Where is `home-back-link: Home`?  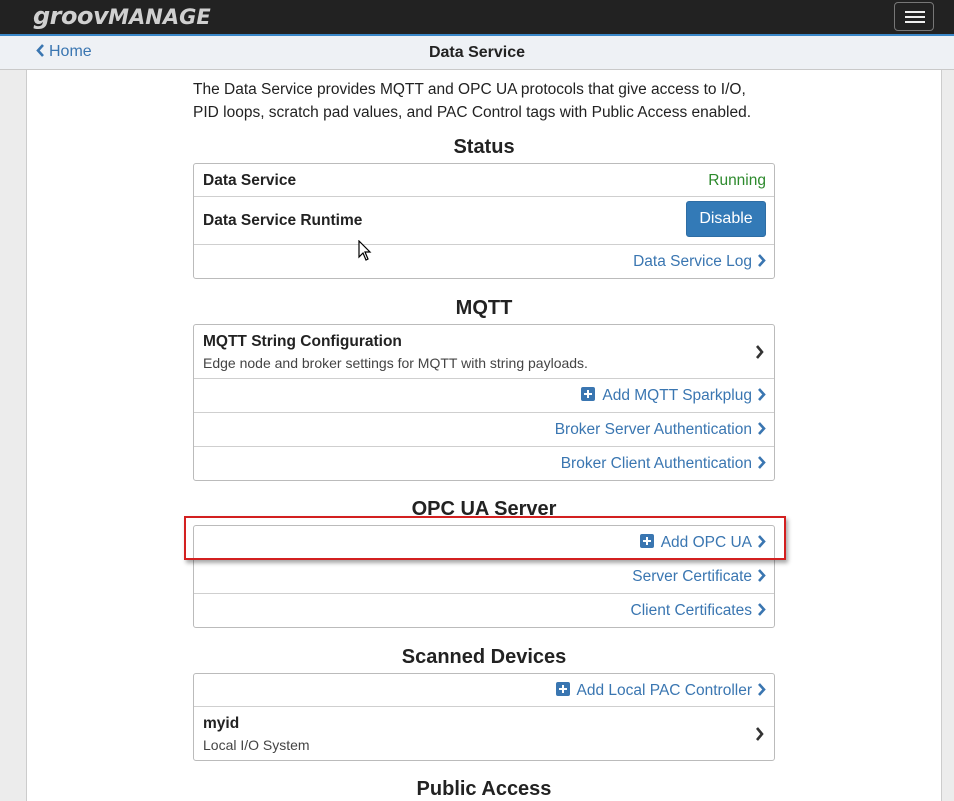
home-back-link: Home is located at coordinates (64, 52).